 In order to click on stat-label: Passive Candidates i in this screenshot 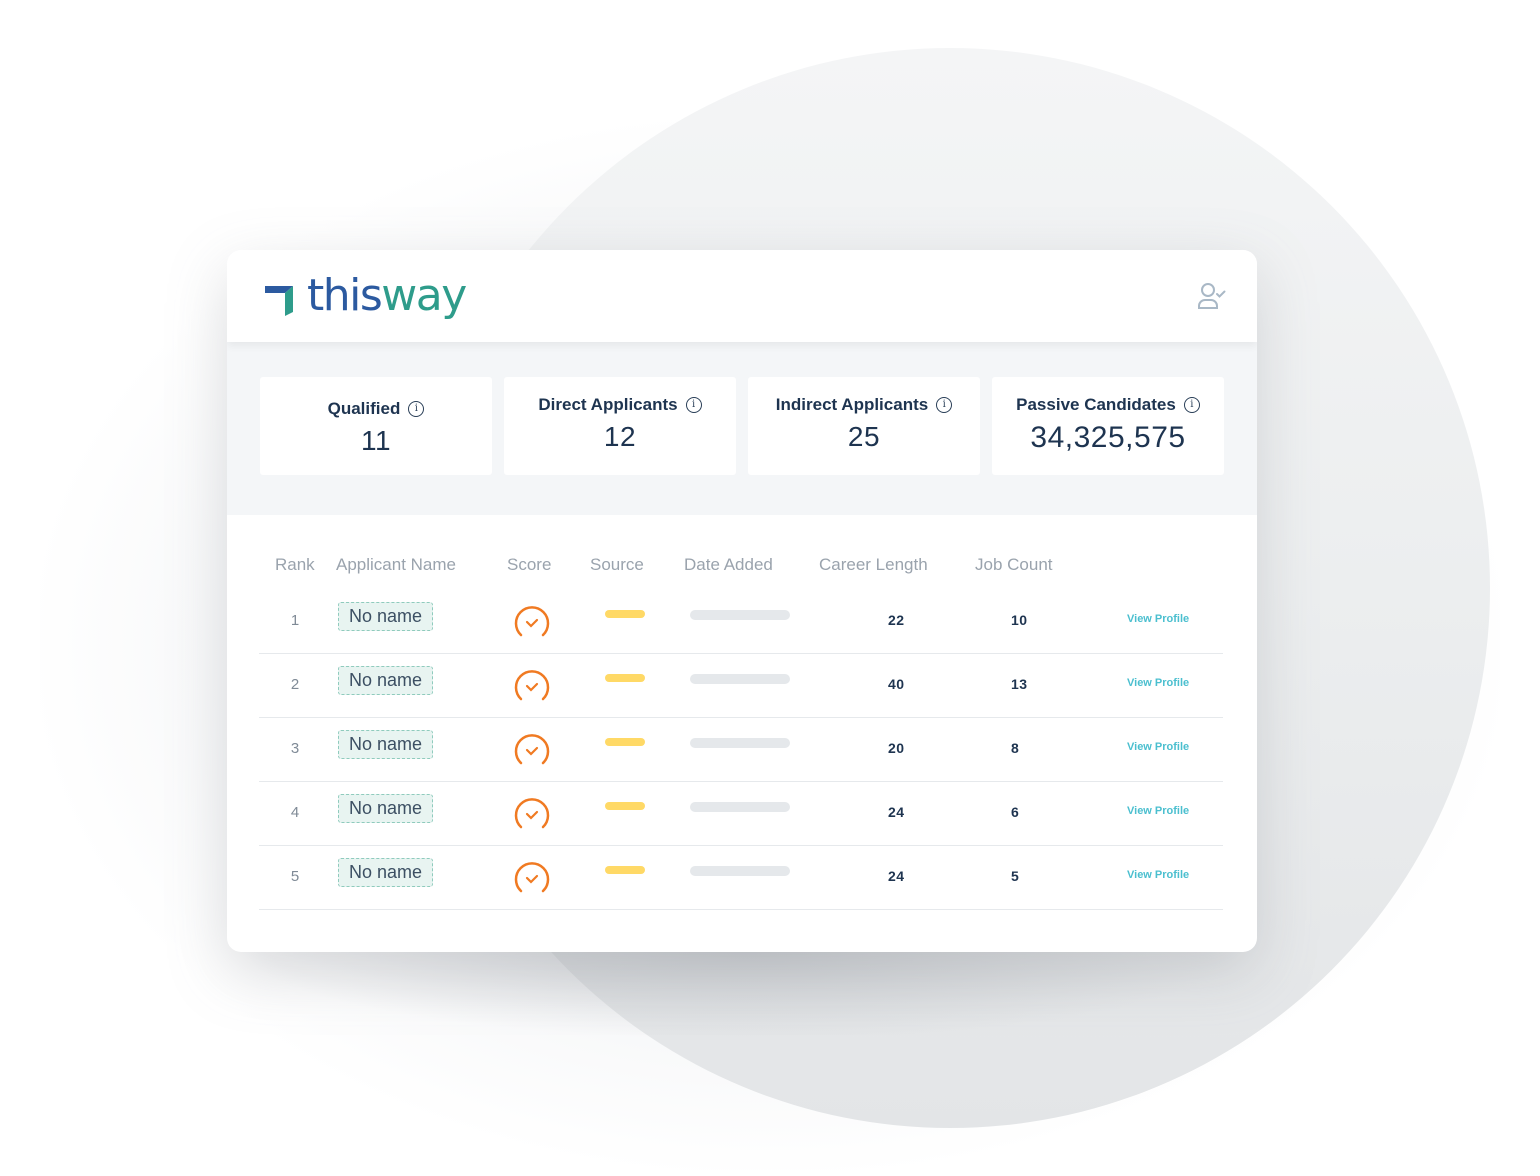, I will do `click(1108, 405)`.